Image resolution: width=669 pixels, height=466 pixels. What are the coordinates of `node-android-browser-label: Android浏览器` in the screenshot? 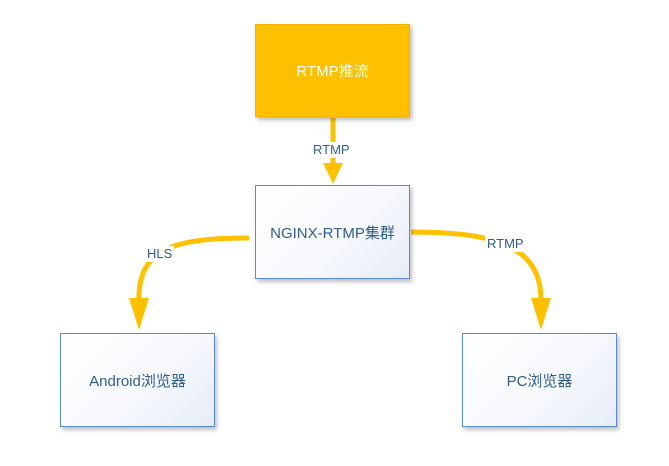 It's located at (137, 381).